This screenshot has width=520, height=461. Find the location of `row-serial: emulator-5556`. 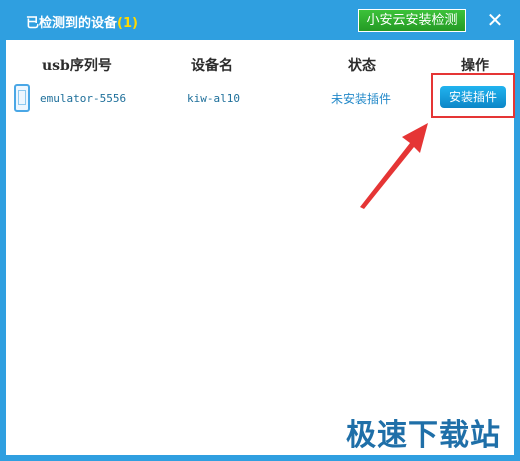

row-serial: emulator-5556 is located at coordinates (83, 98).